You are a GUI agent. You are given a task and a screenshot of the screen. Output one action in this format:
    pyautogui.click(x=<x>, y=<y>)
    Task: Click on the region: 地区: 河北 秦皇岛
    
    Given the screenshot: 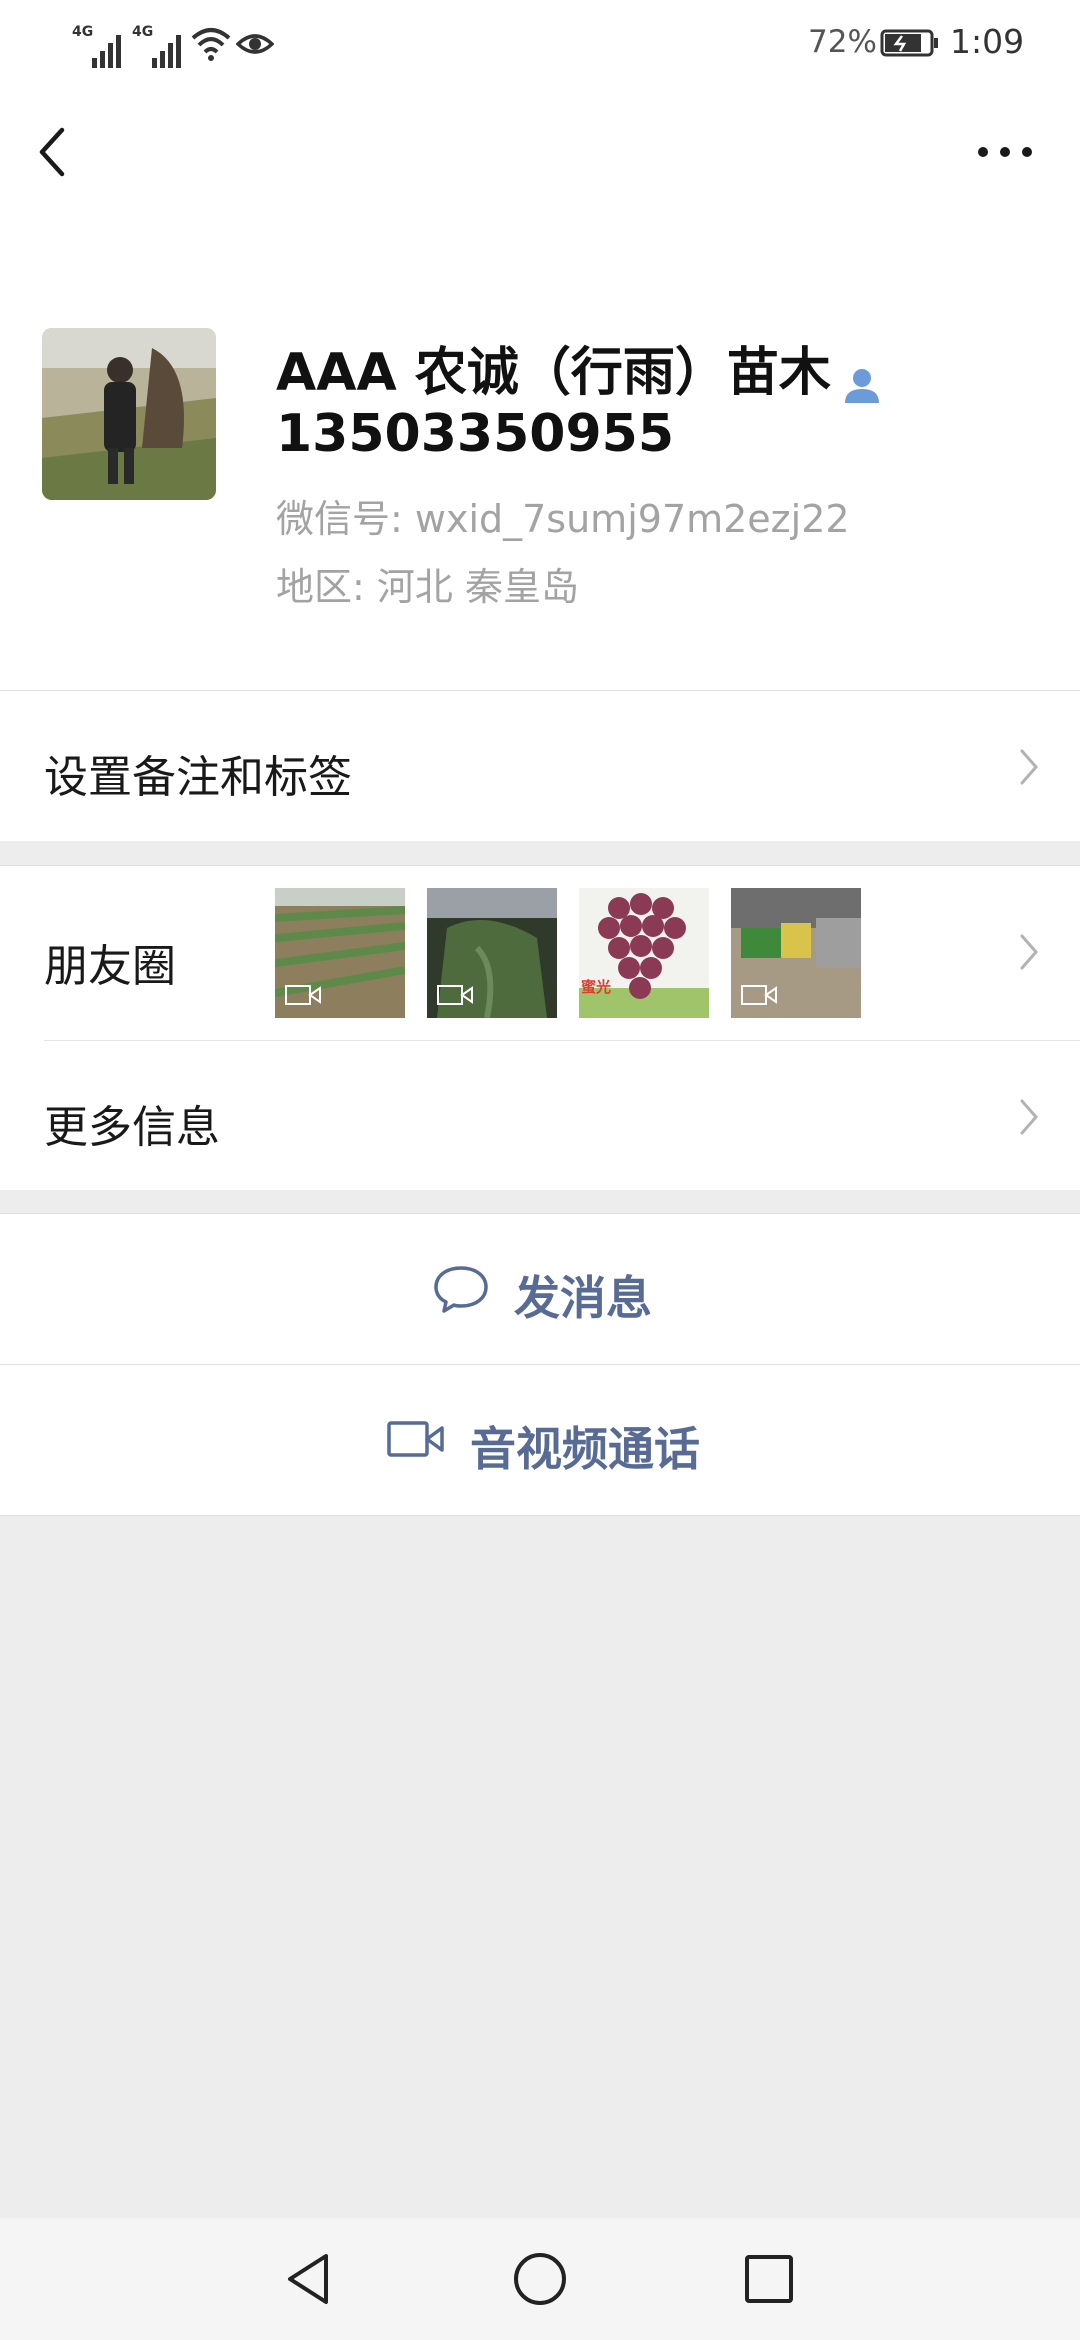 What is the action you would take?
    pyautogui.click(x=427, y=587)
    